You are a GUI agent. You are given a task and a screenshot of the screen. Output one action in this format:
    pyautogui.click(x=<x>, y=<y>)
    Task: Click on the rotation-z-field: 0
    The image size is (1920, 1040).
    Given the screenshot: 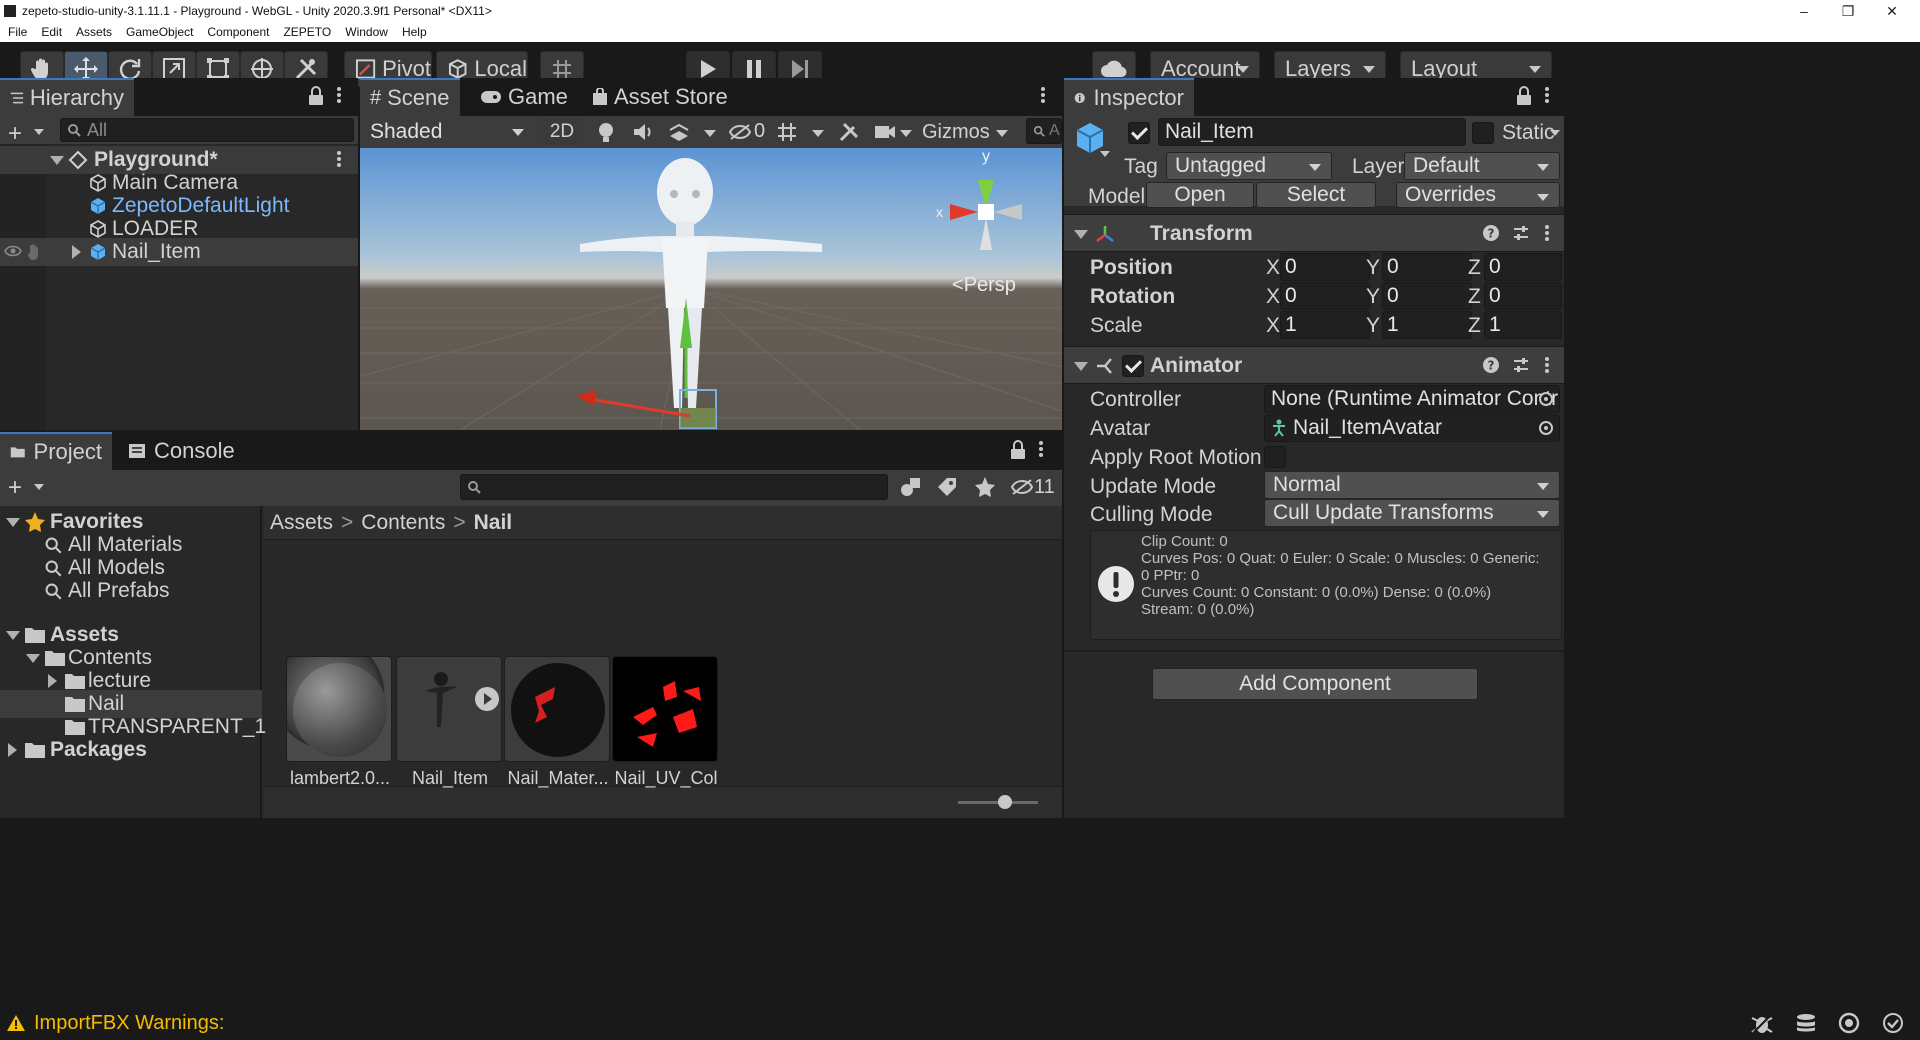 What is the action you would take?
    pyautogui.click(x=1523, y=296)
    